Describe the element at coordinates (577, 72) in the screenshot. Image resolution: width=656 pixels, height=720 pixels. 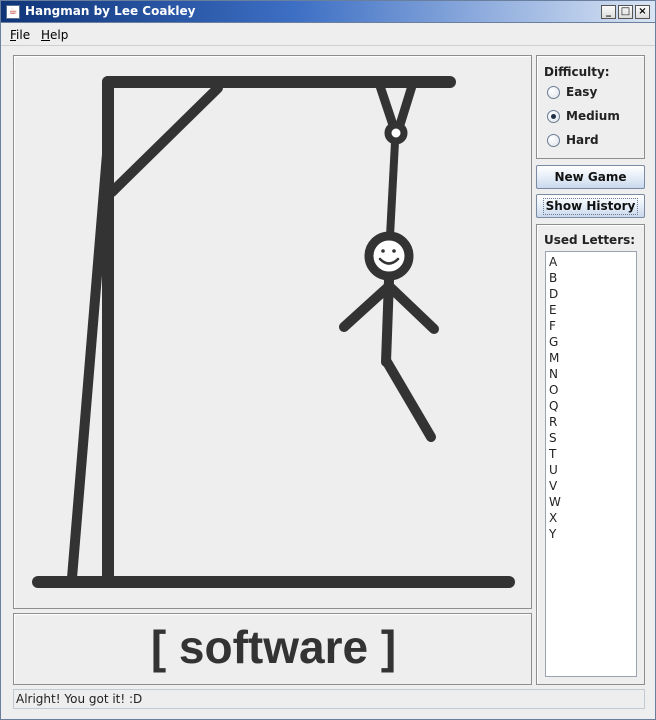
I see `difficulty-label: Difficulty:` at that location.